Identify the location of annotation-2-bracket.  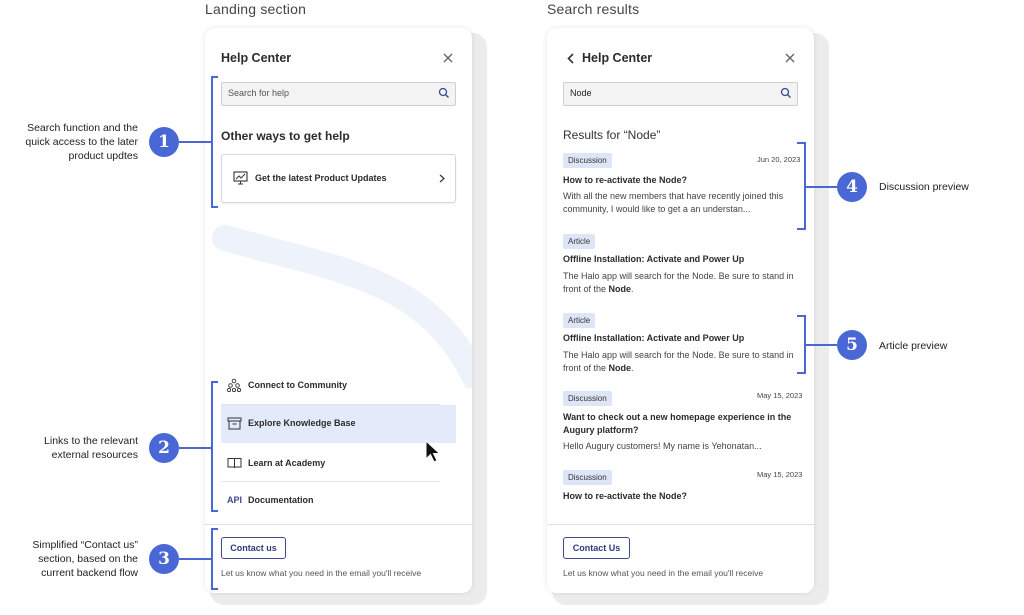
(212, 446).